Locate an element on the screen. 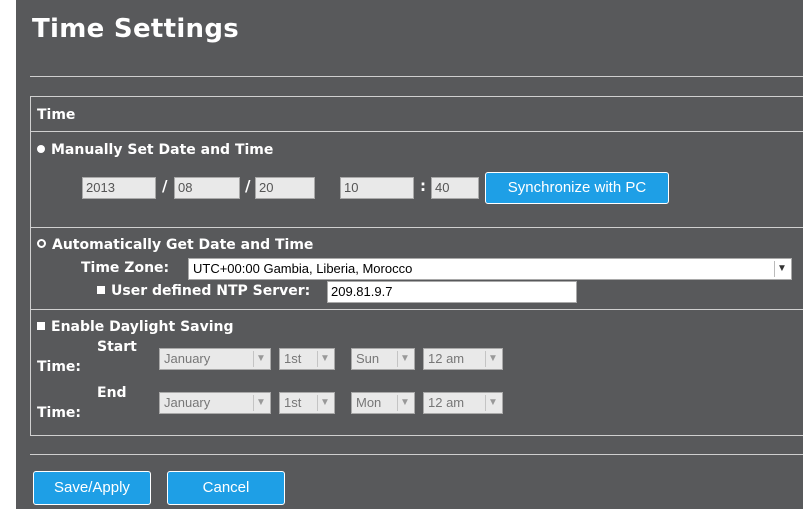 The image size is (803, 509). end-month-value: January is located at coordinates (187, 402).